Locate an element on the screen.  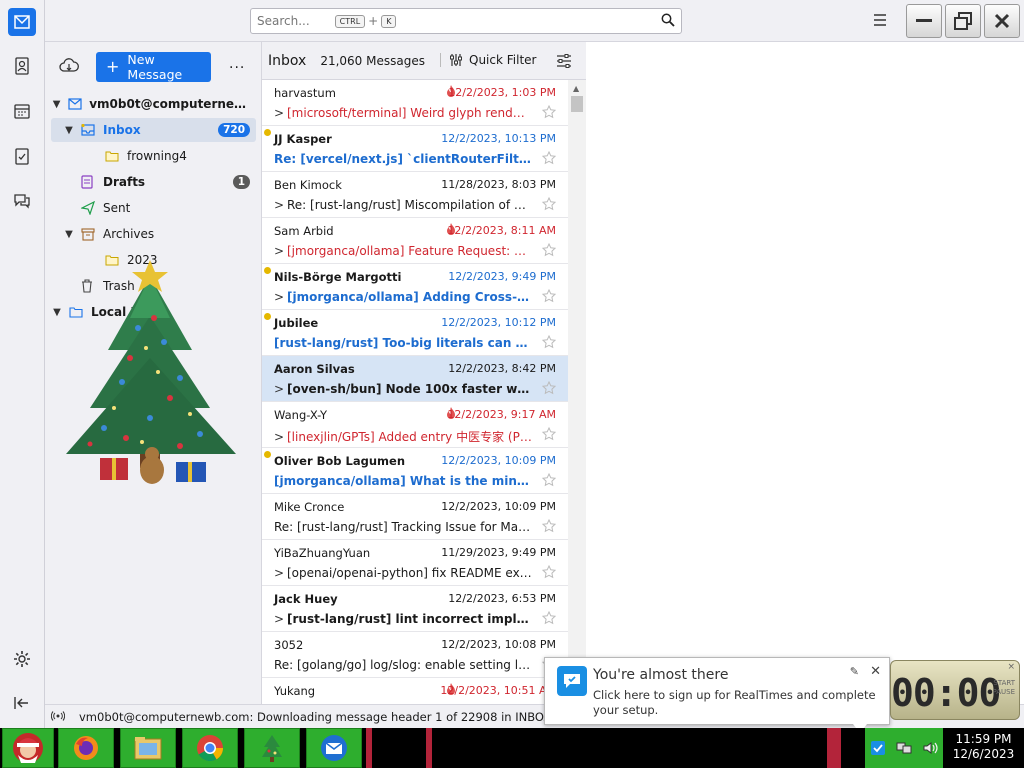
network-icon is located at coordinates (904, 748).